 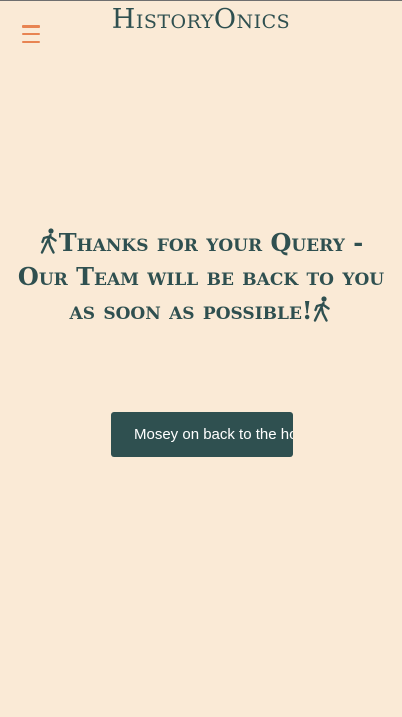 I want to click on site-title: HistoryOnics, so click(x=201, y=19).